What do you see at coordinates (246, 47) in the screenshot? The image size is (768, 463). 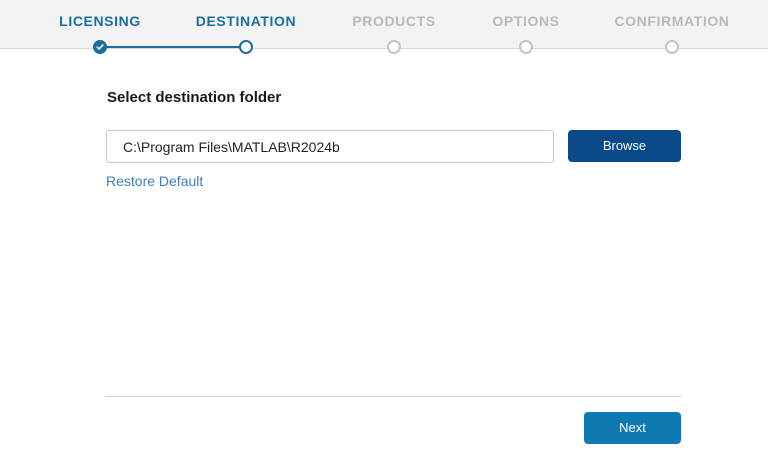 I see `step-node-destination` at bounding box center [246, 47].